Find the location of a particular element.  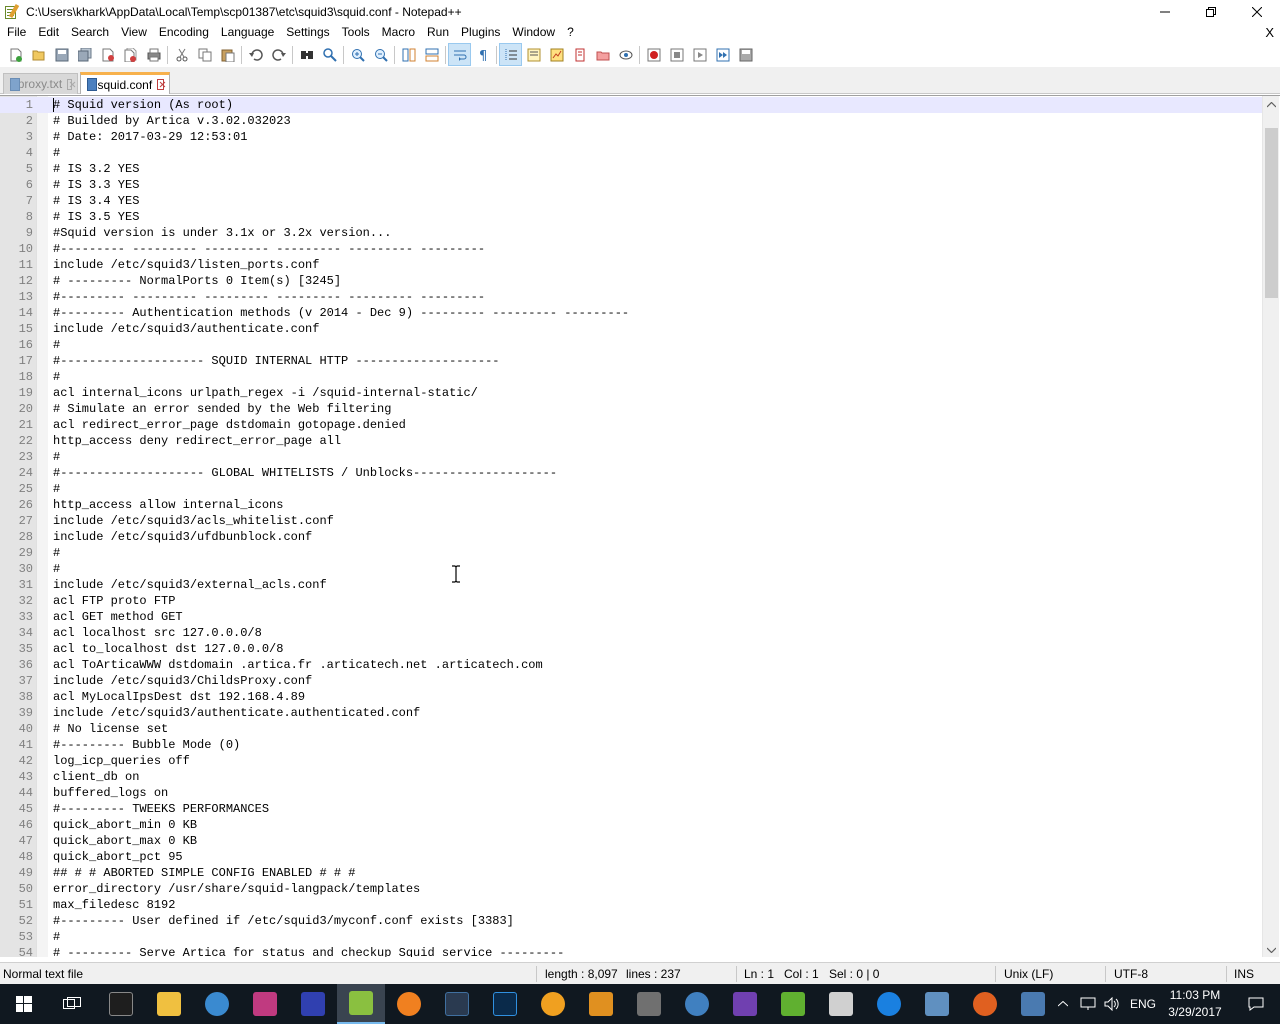

code-line: 41 #--------- Bubble Mode (0) is located at coordinates (631, 745).